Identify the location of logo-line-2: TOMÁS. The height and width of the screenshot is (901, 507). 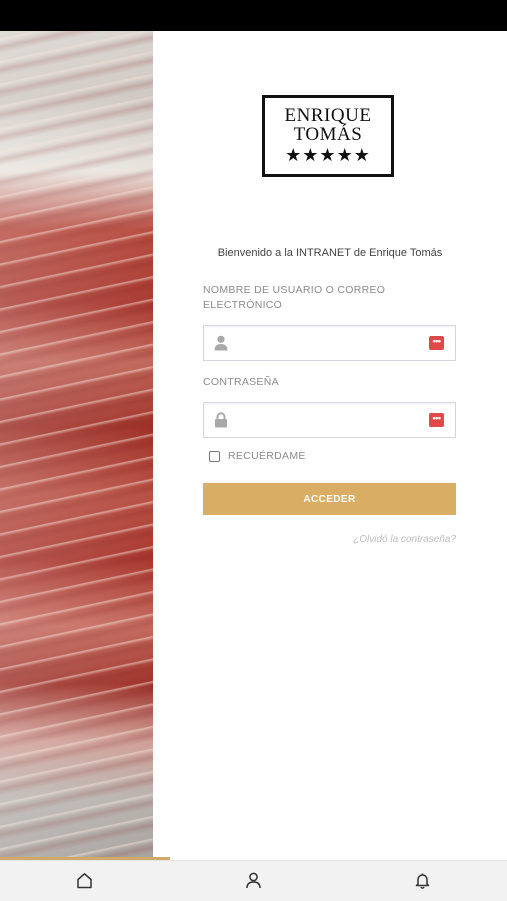
(328, 134).